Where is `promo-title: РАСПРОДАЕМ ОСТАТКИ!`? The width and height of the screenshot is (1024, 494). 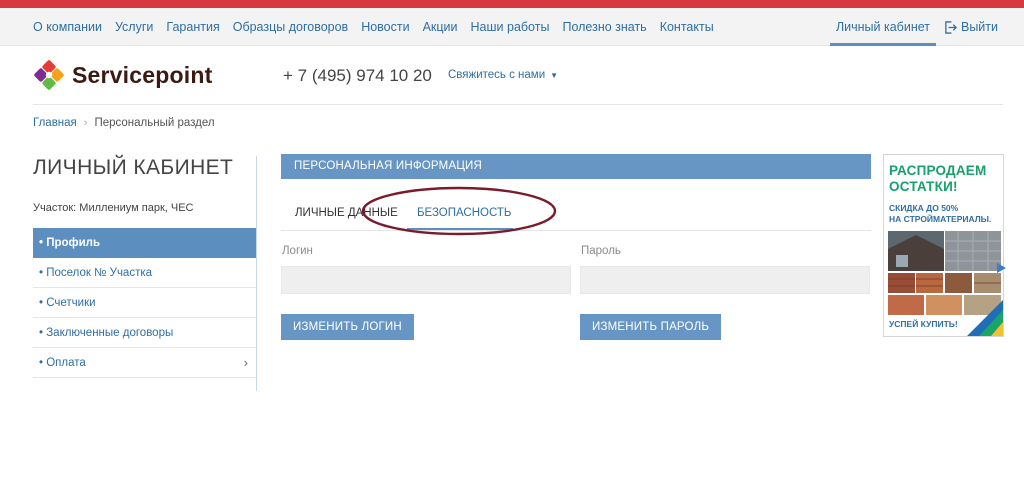
promo-title: РАСПРОДАЕМ ОСТАТКИ! is located at coordinates (937, 179).